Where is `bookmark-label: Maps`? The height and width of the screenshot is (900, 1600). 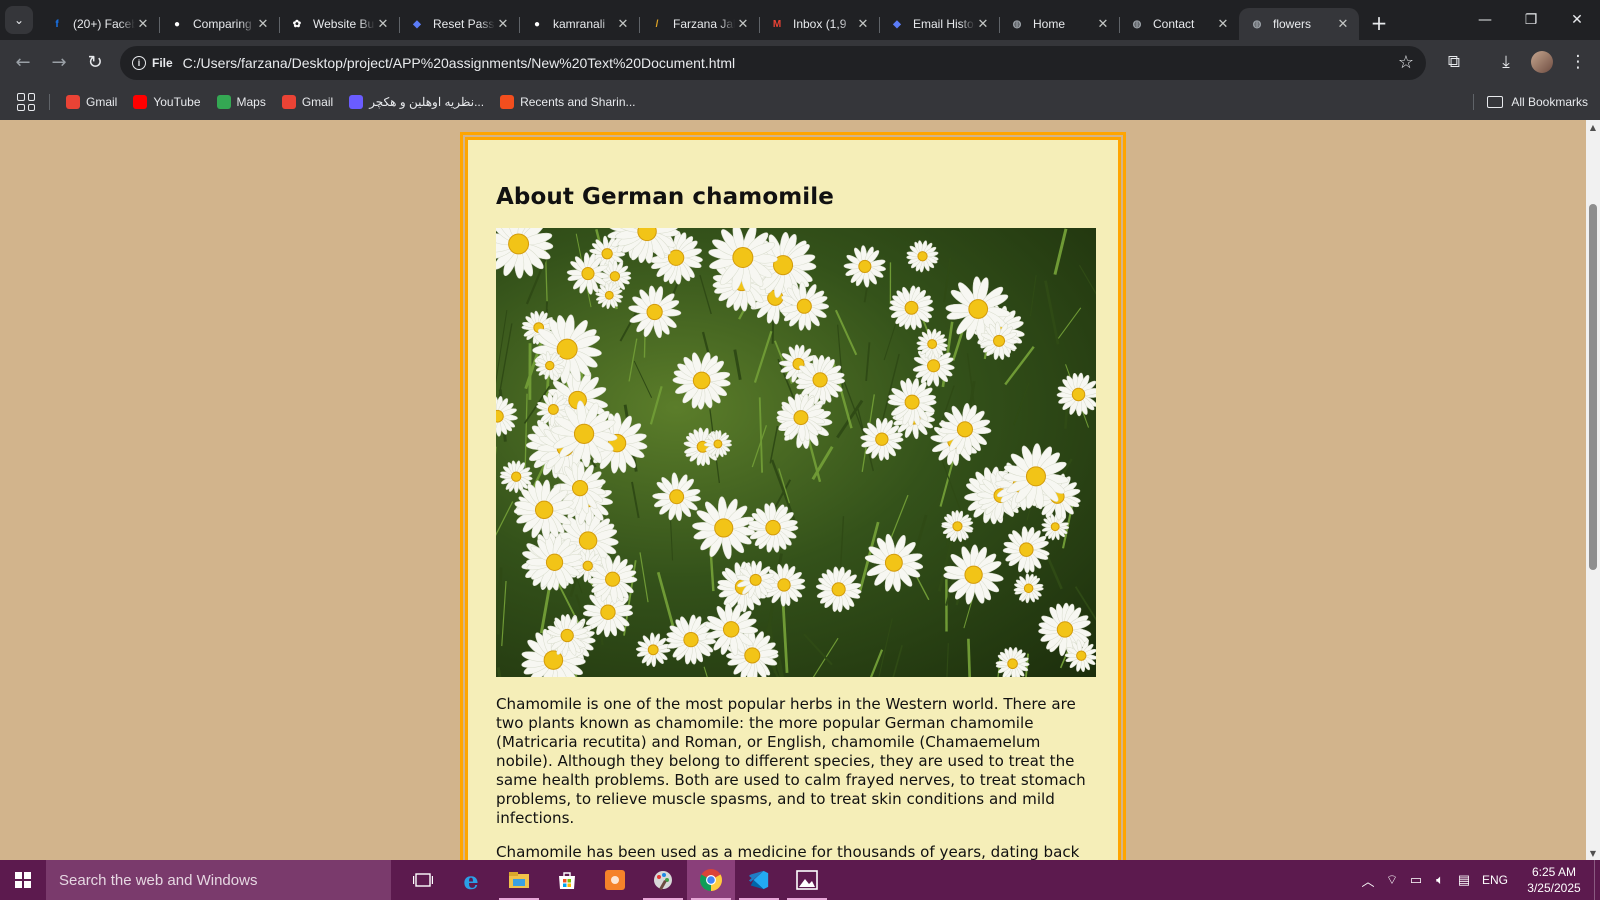
bookmark-label: Maps is located at coordinates (251, 102).